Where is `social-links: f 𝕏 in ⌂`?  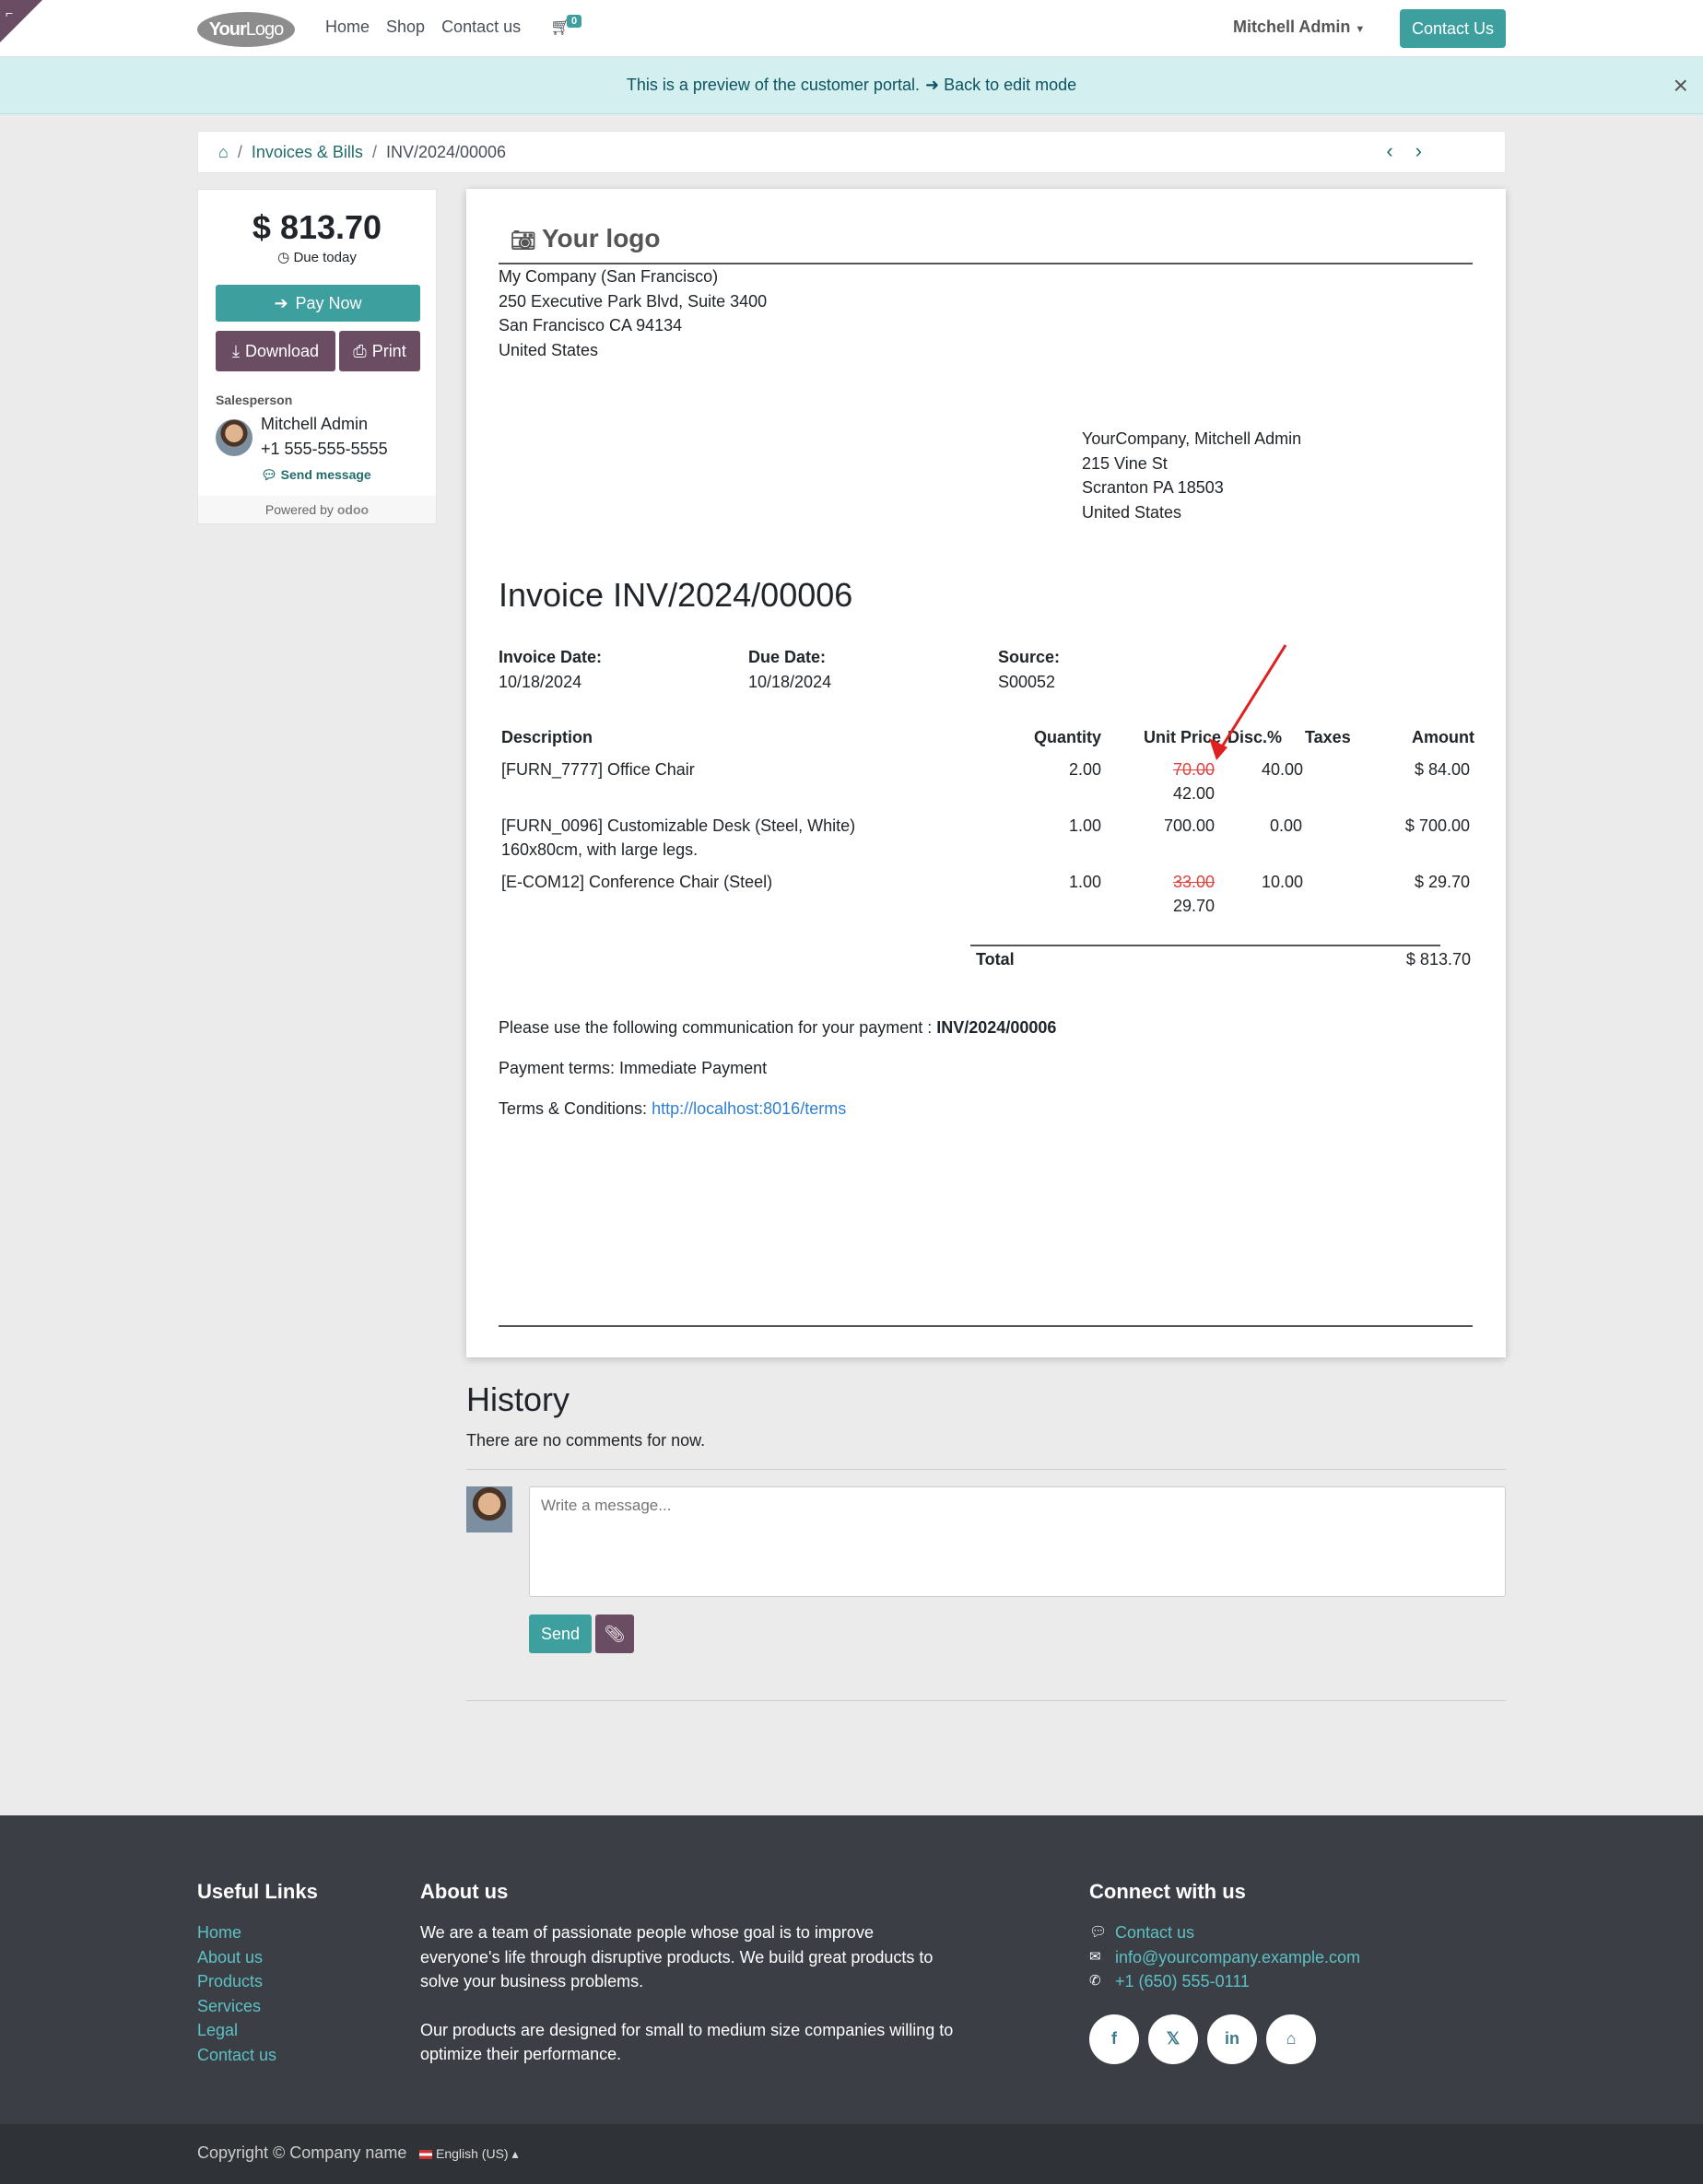 social-links: f 𝕏 in ⌂ is located at coordinates (1224, 2039).